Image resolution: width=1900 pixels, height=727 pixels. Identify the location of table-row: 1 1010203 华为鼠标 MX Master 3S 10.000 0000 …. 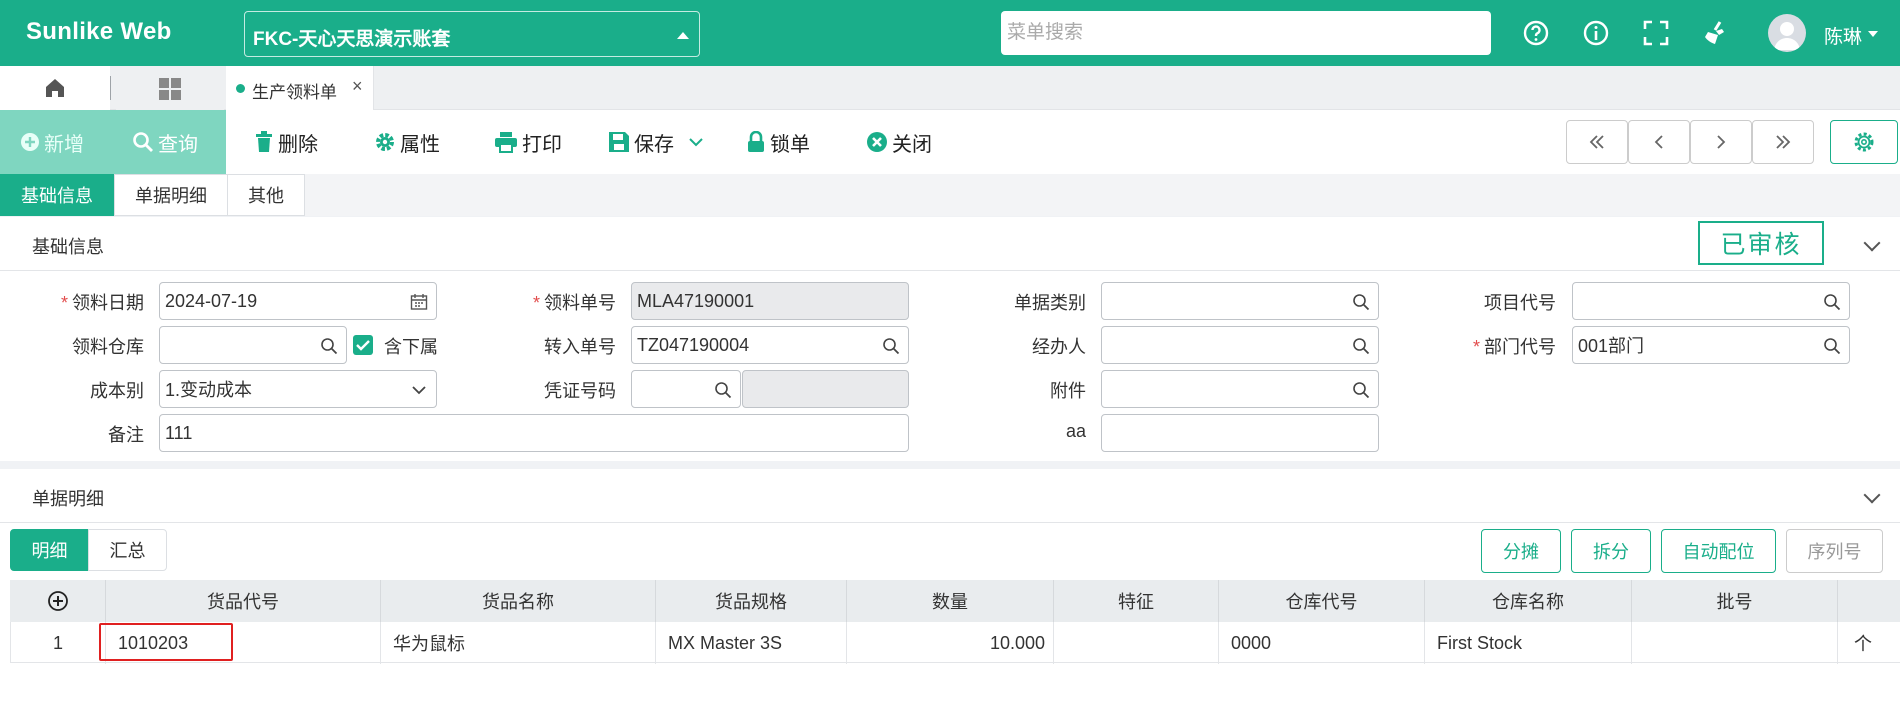
(955, 643).